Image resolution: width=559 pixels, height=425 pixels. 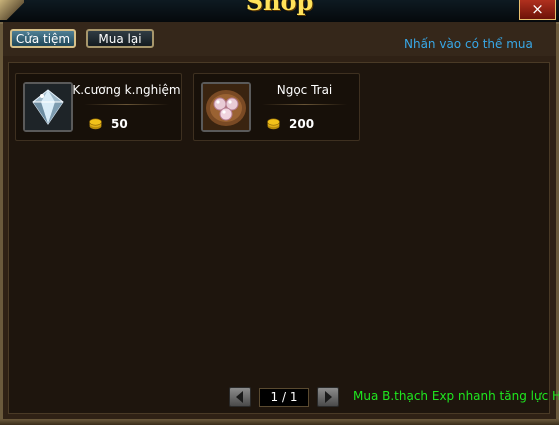 I want to click on arrow-right-icon, so click(x=328, y=397).